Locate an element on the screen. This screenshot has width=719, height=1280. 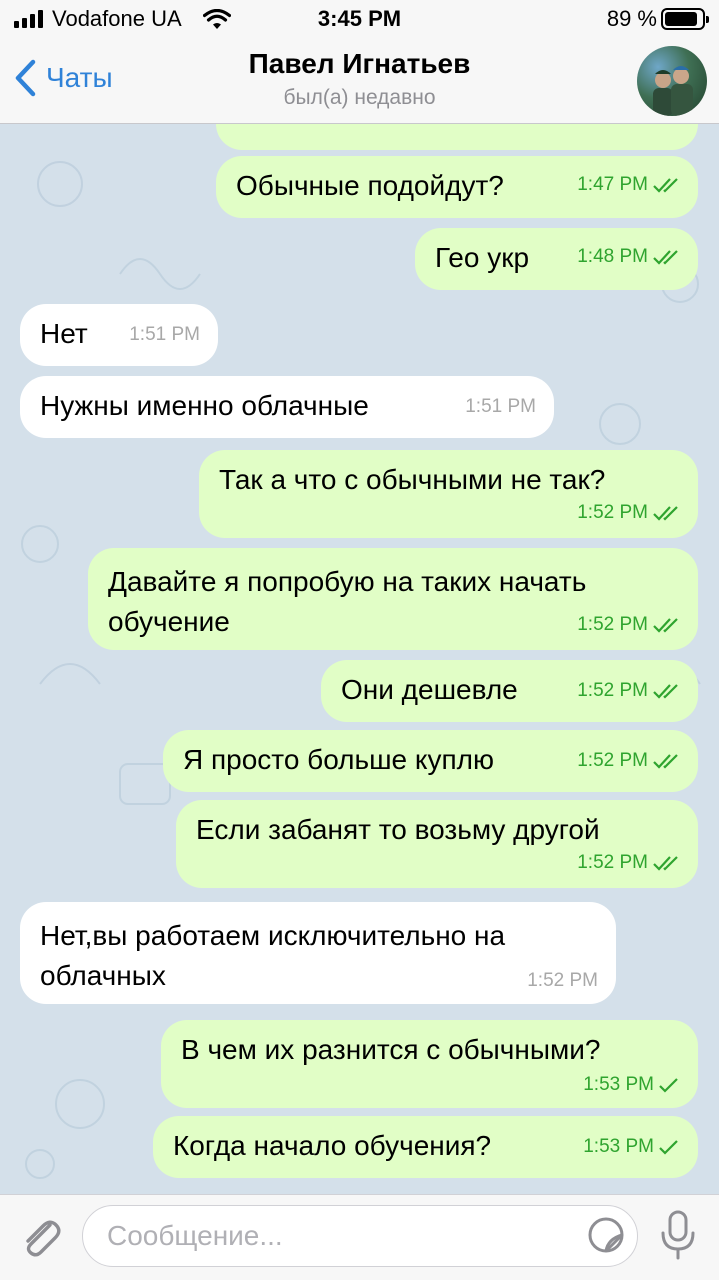
outgoing-message: Они дешевле 1:52 PM is located at coordinates (509, 691).